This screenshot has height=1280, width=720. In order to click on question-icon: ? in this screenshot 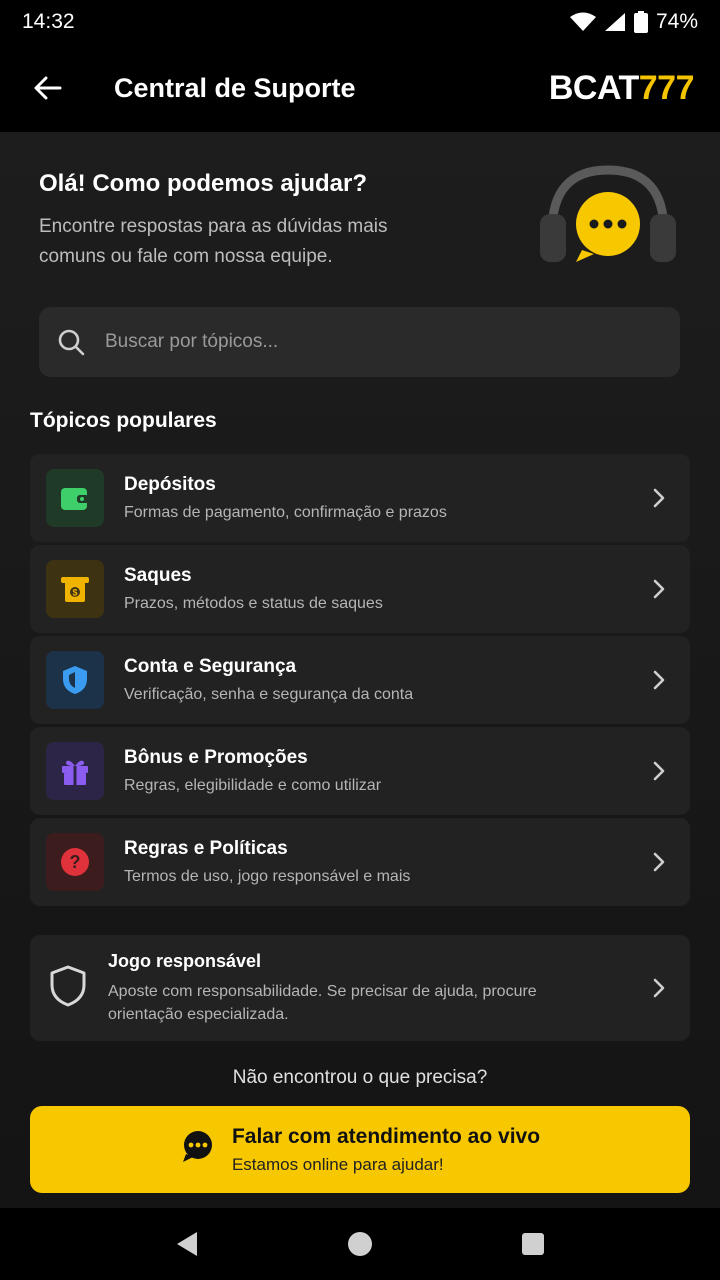, I will do `click(75, 862)`.